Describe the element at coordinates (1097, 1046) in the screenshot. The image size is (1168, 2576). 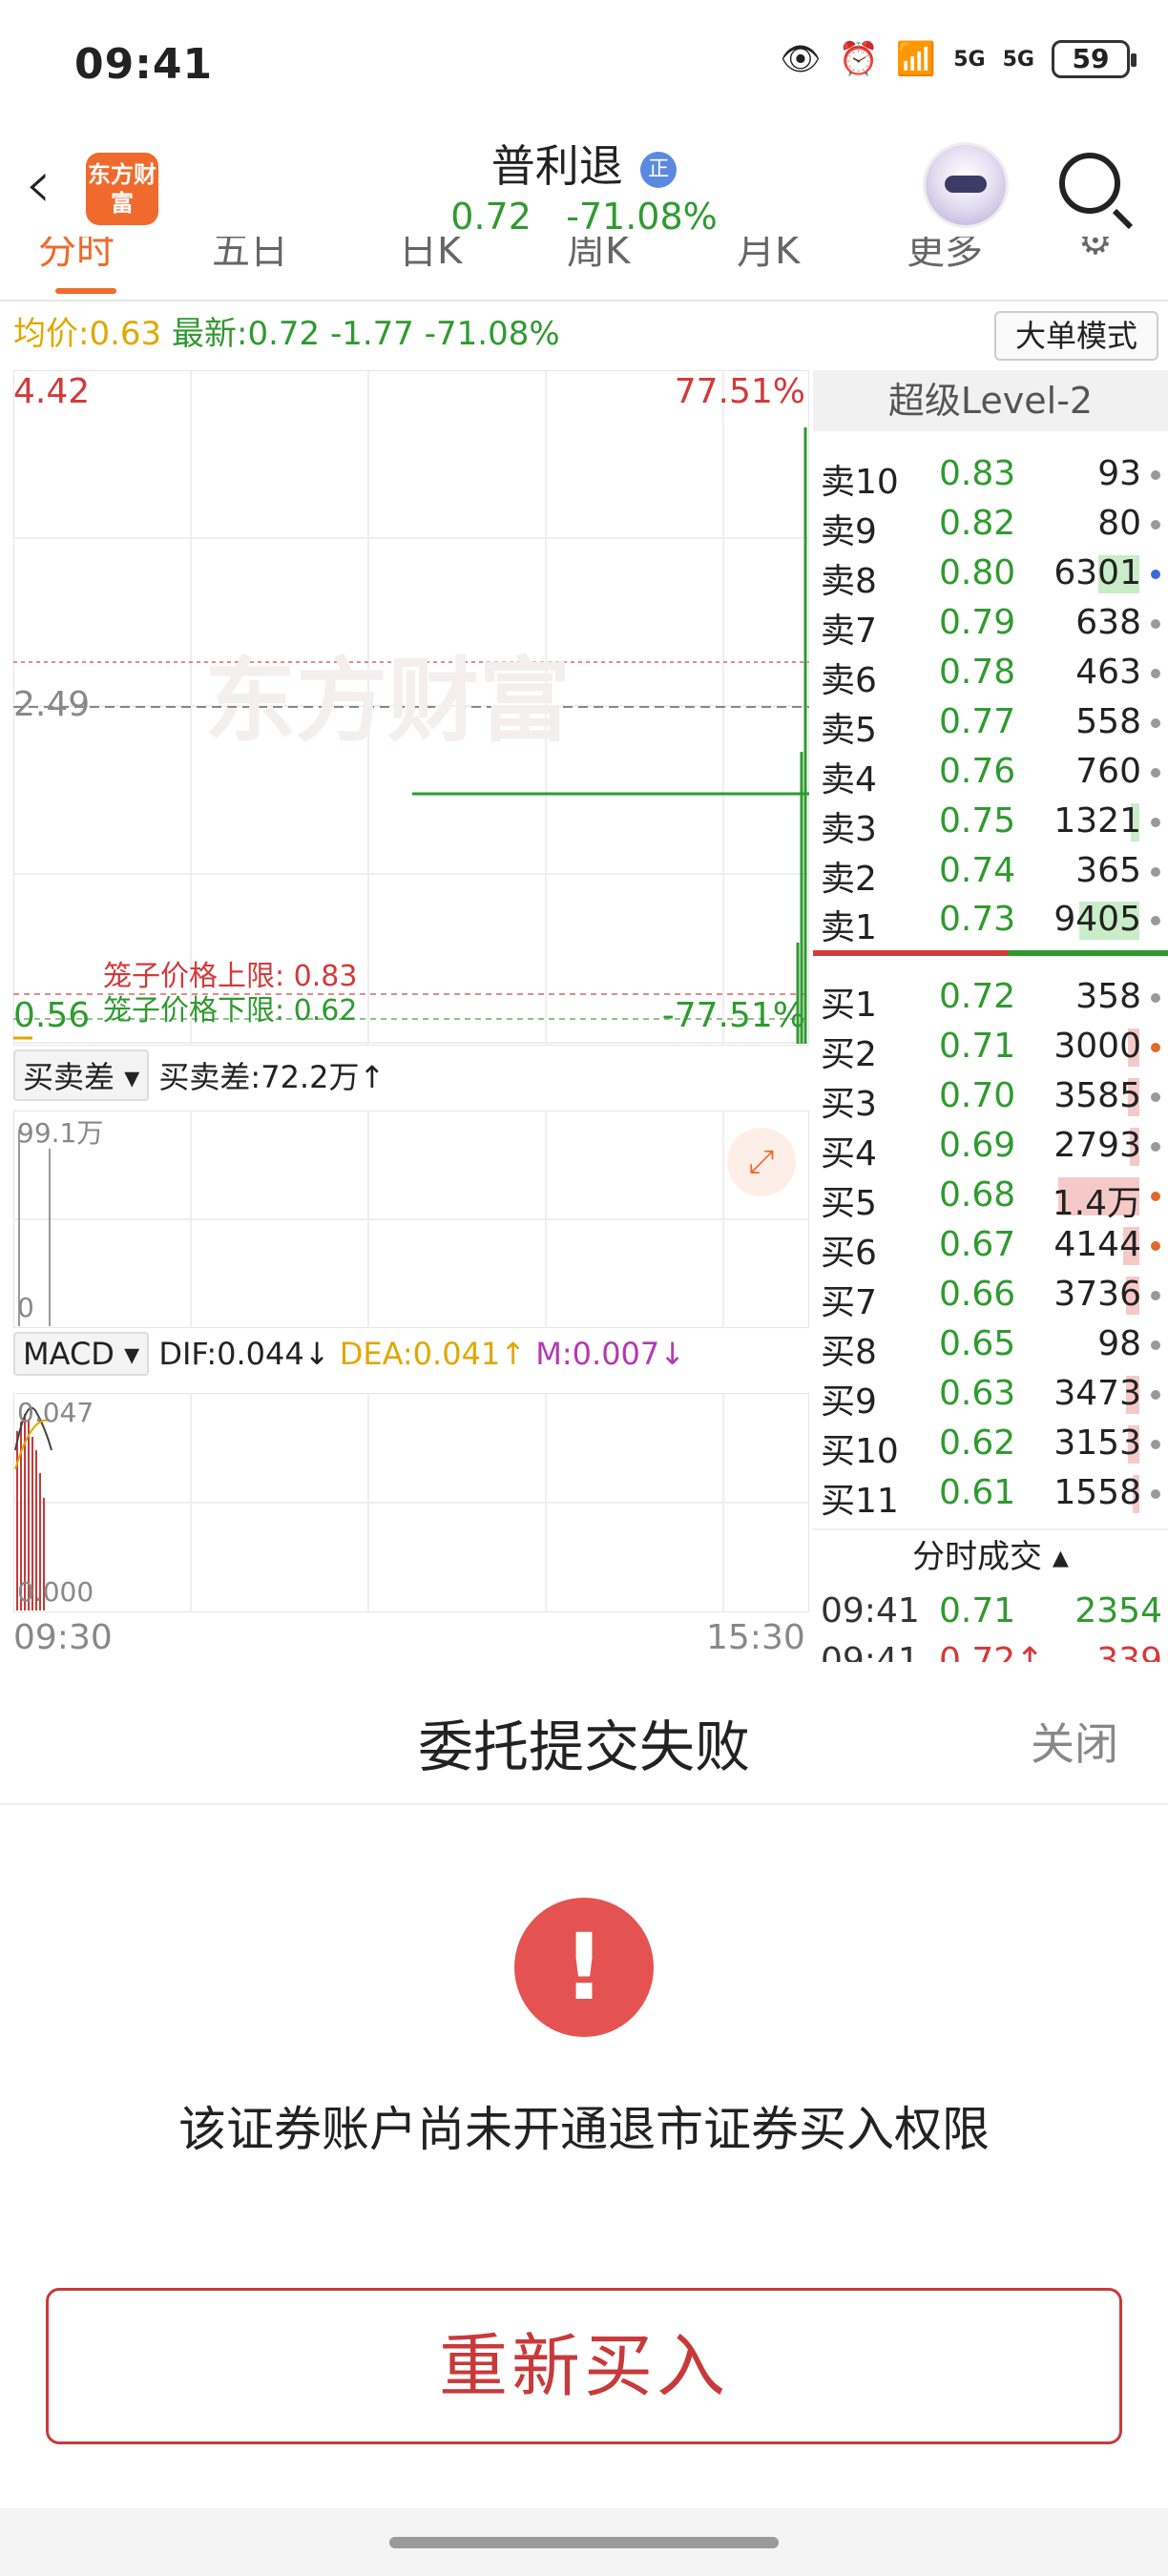
I see `order-vol: 3000` at that location.